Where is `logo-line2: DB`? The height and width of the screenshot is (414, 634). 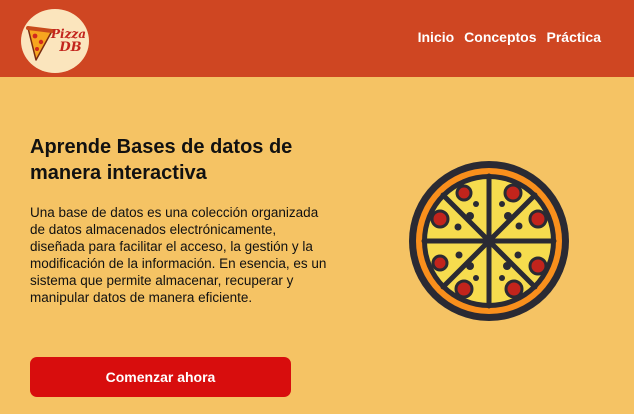
logo-line2: DB is located at coordinates (70, 47).